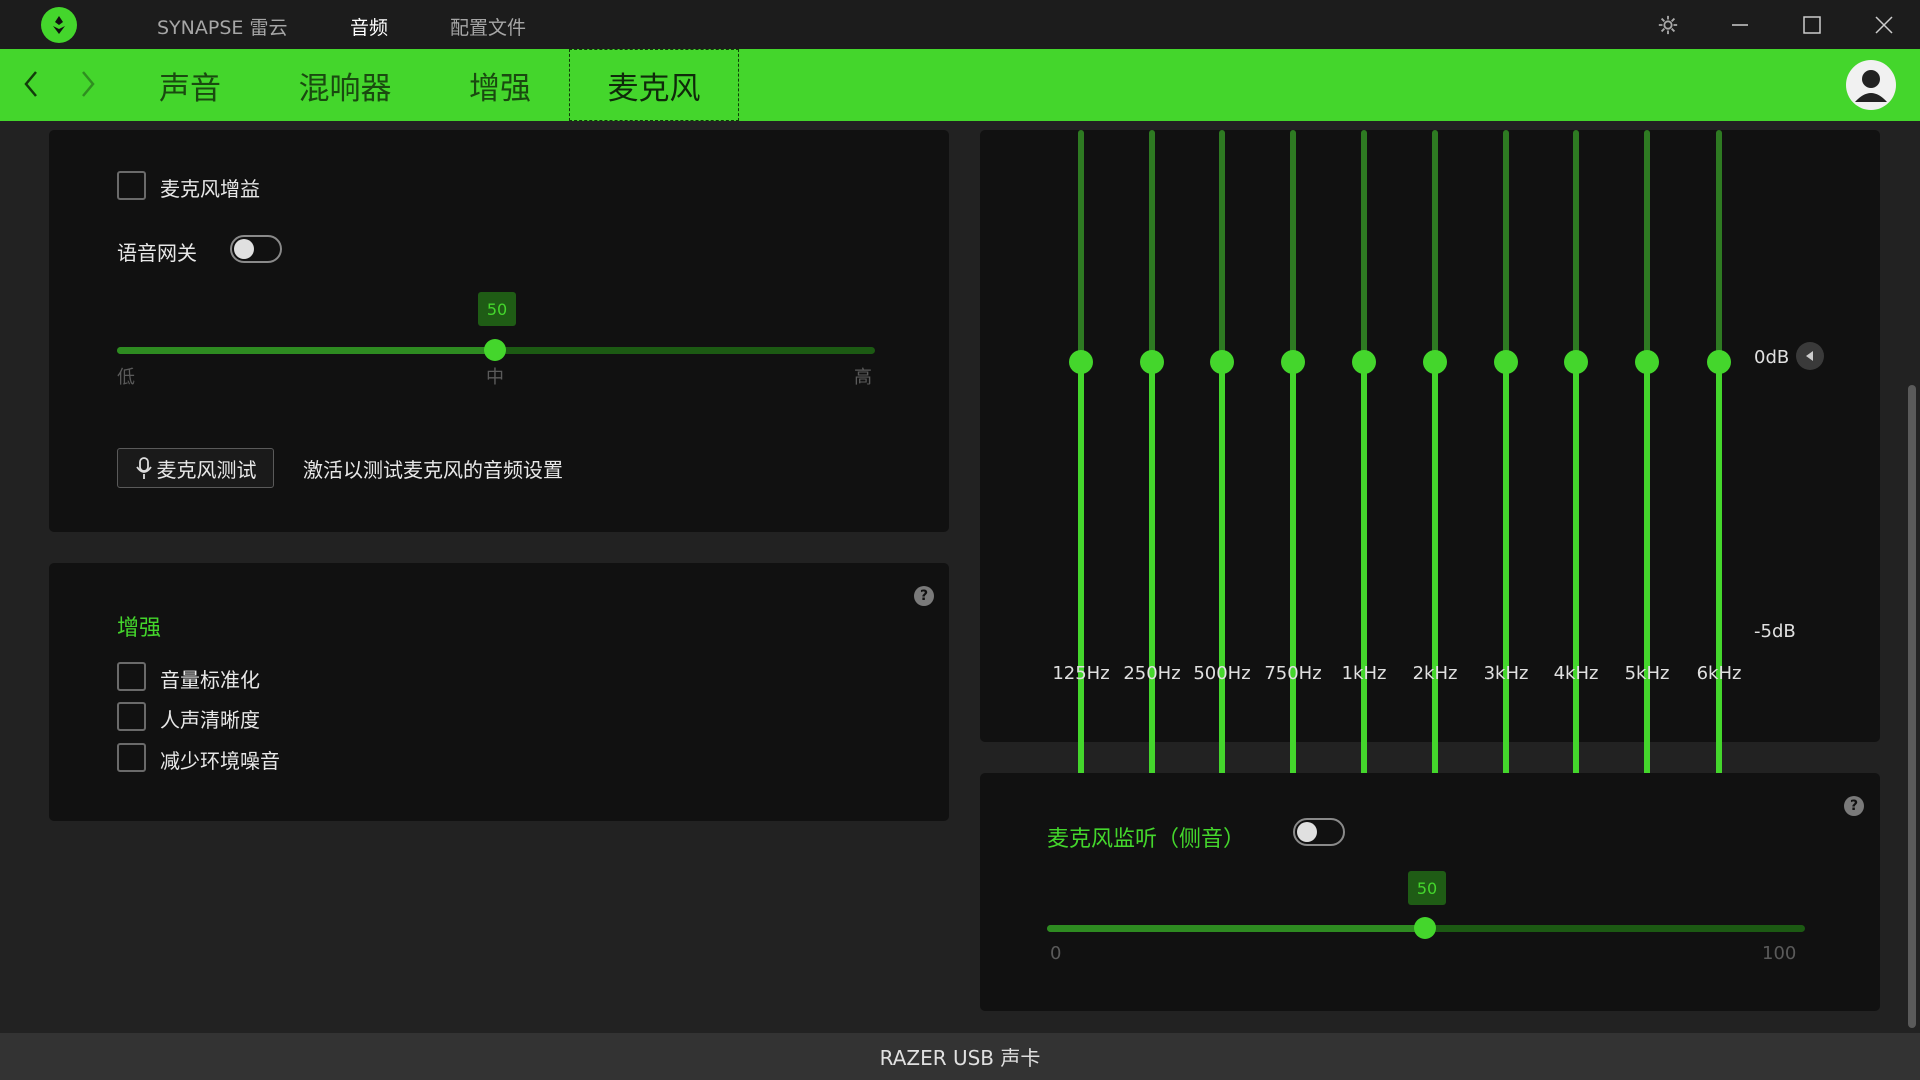  What do you see at coordinates (210, 187) in the screenshot?
I see `mic-gain-label: 麦克风增益` at bounding box center [210, 187].